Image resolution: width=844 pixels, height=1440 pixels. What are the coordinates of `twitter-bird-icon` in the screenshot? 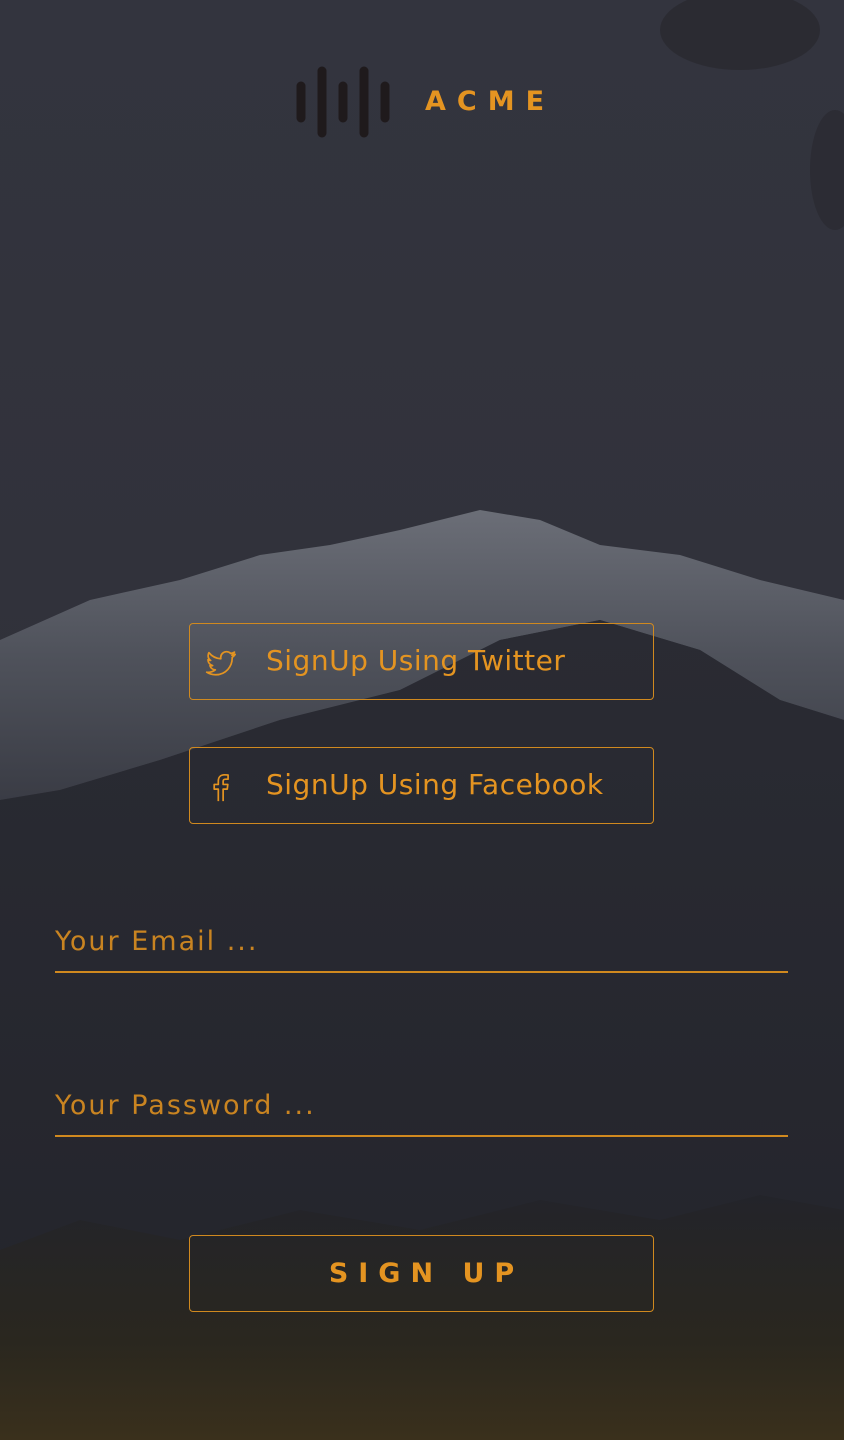 It's located at (221, 663).